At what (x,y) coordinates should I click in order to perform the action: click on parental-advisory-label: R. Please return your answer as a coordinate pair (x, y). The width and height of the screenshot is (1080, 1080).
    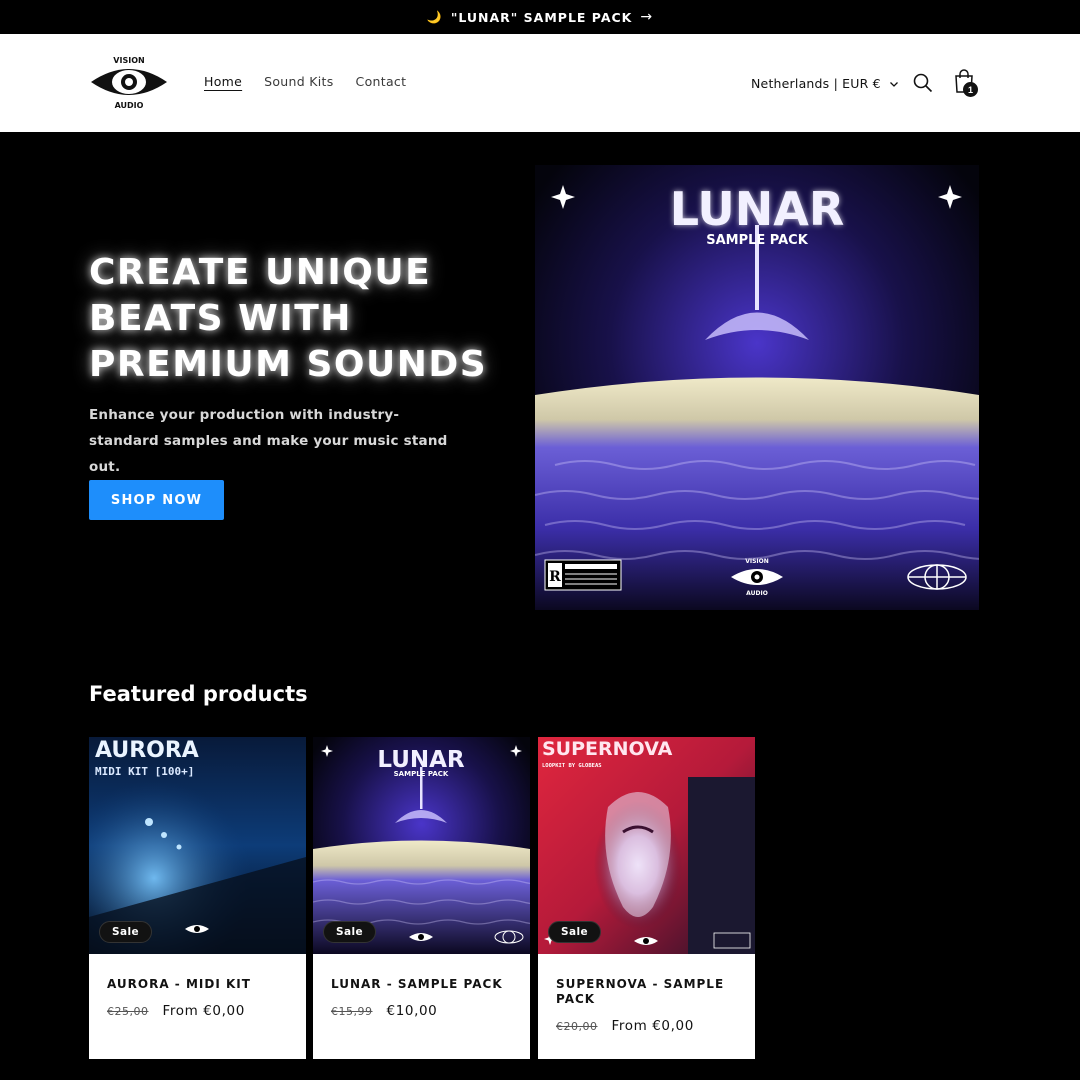
    Looking at the image, I should click on (583, 575).